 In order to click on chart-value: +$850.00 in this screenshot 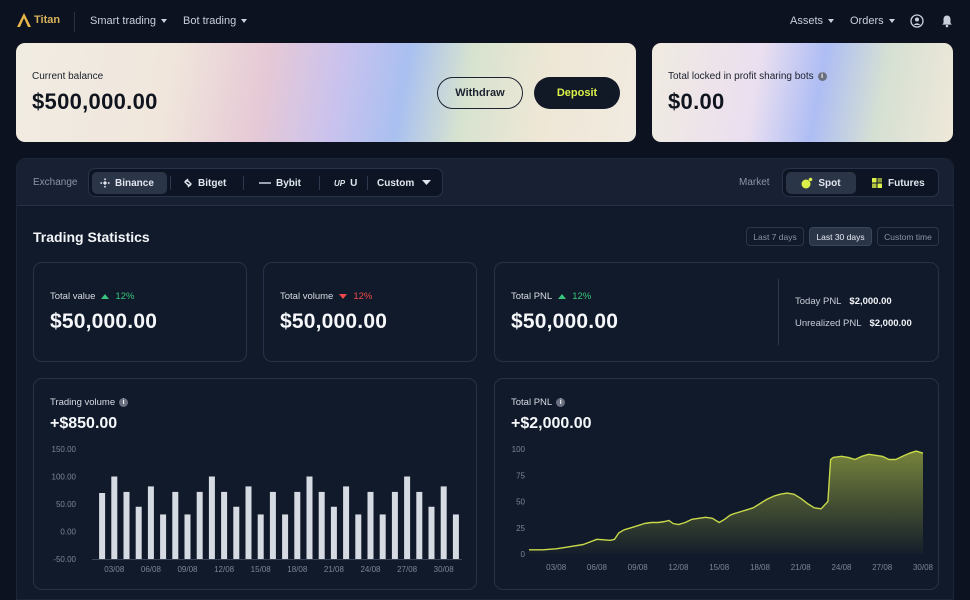, I will do `click(84, 423)`.